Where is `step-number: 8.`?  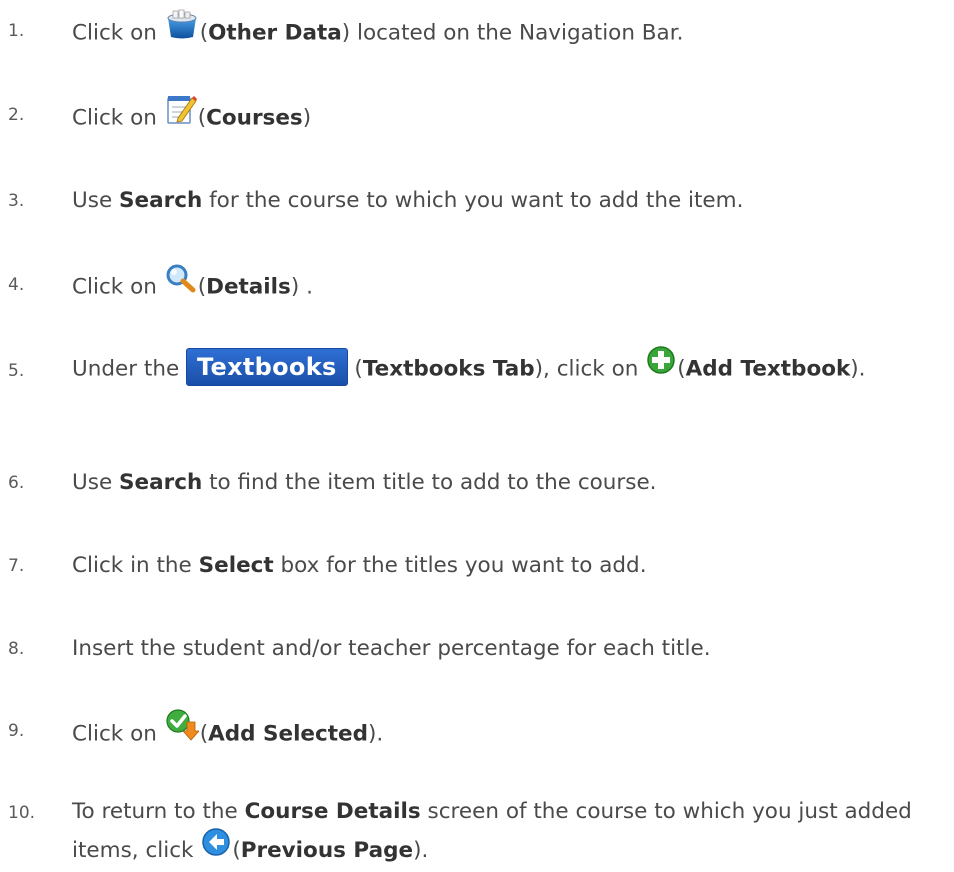
step-number: 8. is located at coordinates (16, 649).